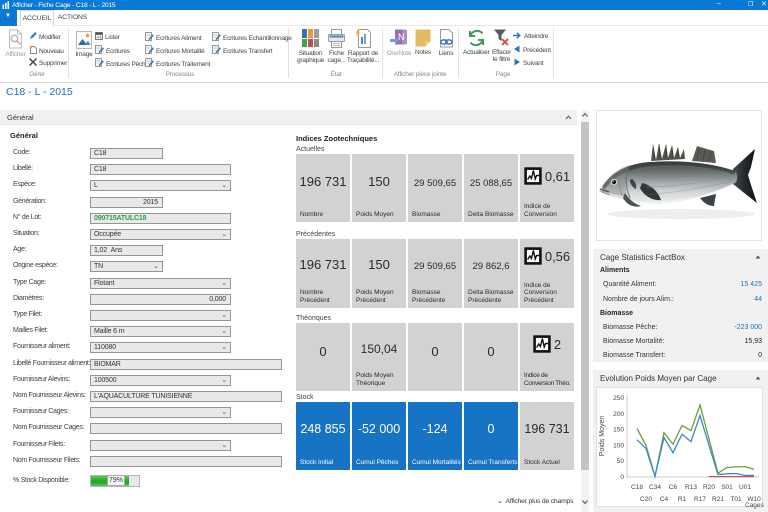 The image size is (768, 512). I want to click on svg-text: 0, so click(622, 477).